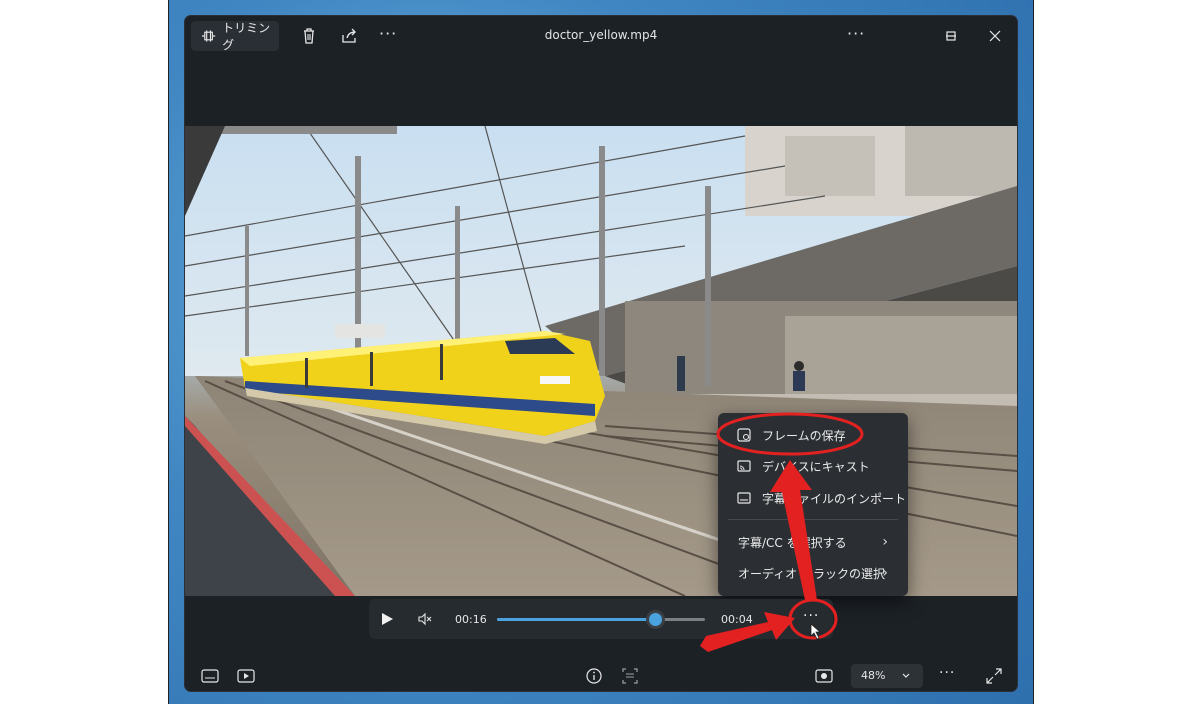  Describe the element at coordinates (995, 36) in the screenshot. I see `close-icon` at that location.